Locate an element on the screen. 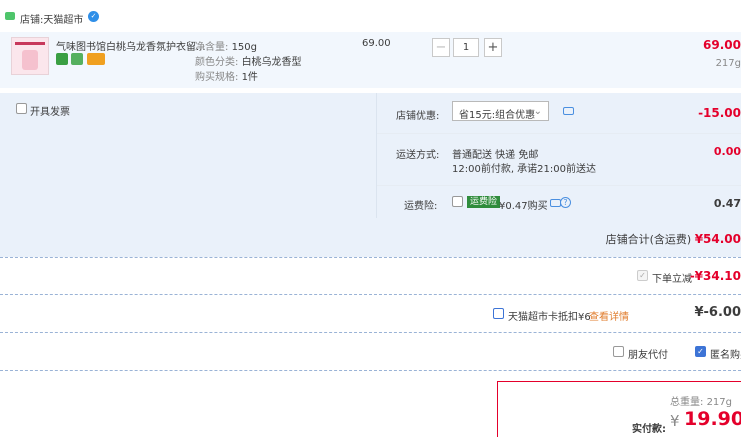 Image resolution: width=741 pixels, height=437 pixels. insurance-price: ¥0.47购买 is located at coordinates (523, 206).